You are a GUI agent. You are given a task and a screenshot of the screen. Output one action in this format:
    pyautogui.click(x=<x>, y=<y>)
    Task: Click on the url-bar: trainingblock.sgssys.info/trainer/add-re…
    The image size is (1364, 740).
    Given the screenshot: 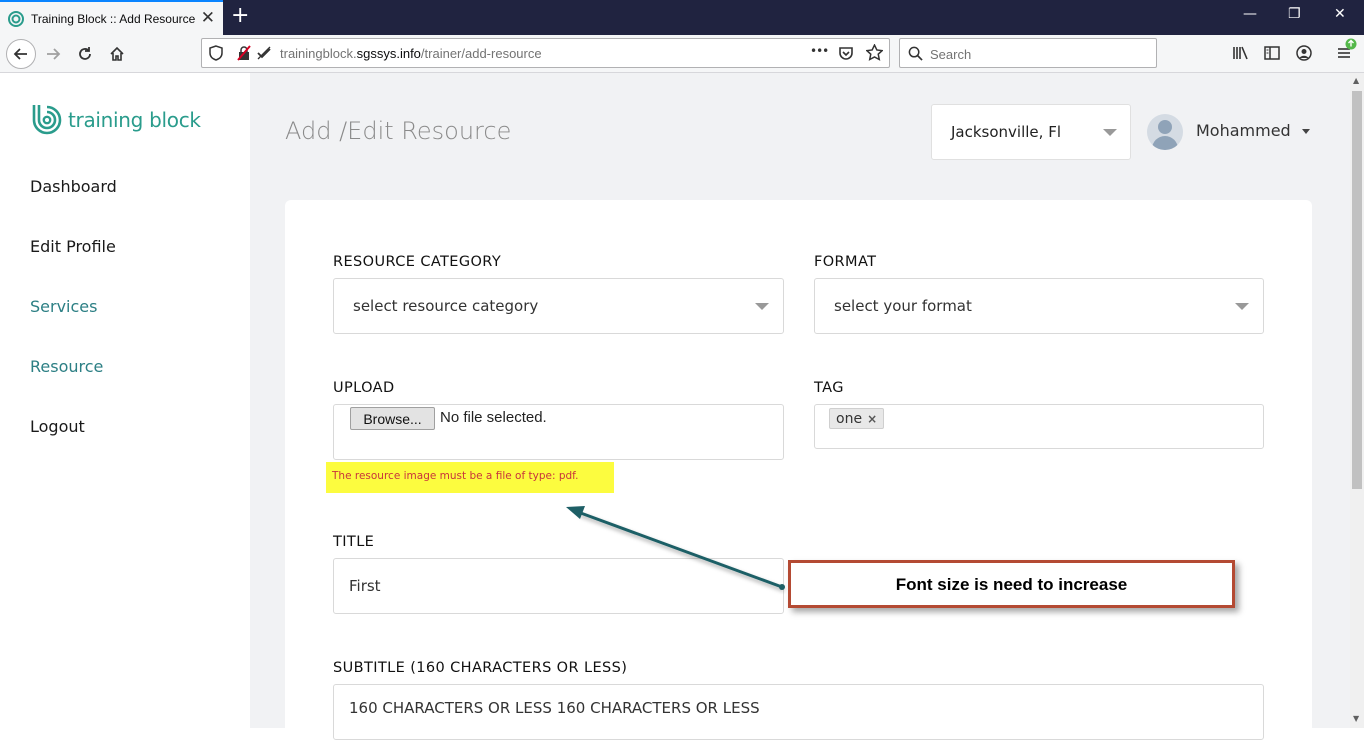 What is the action you would take?
    pyautogui.click(x=545, y=53)
    